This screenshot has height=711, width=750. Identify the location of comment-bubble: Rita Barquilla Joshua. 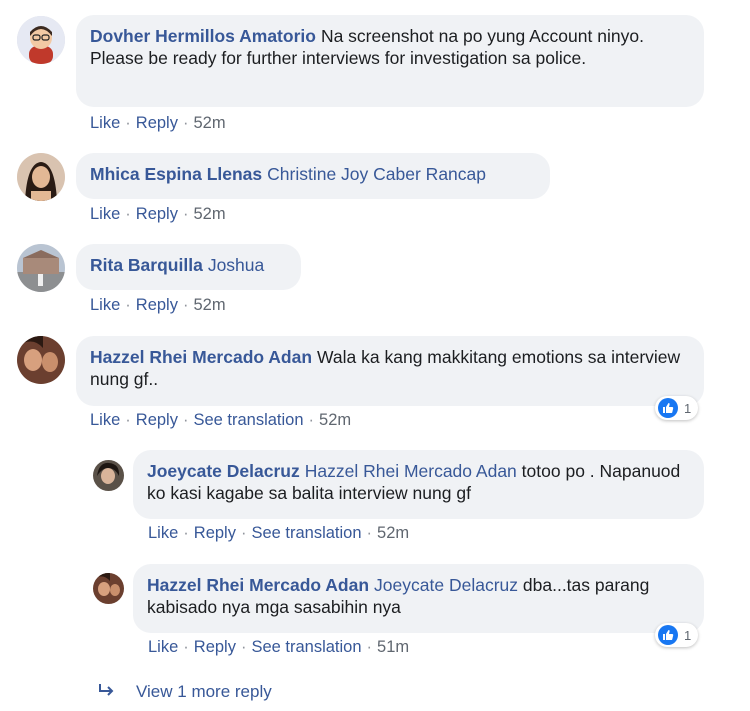
(188, 267).